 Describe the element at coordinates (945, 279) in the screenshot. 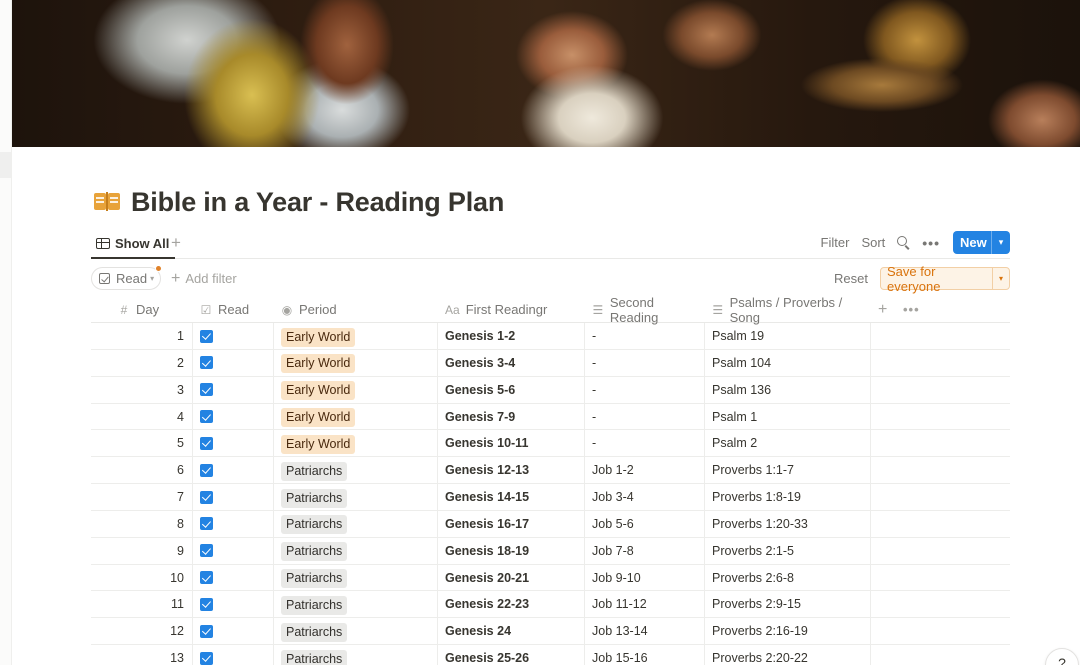

I see `save-for-everyone-button: Save for everyone ▾` at that location.